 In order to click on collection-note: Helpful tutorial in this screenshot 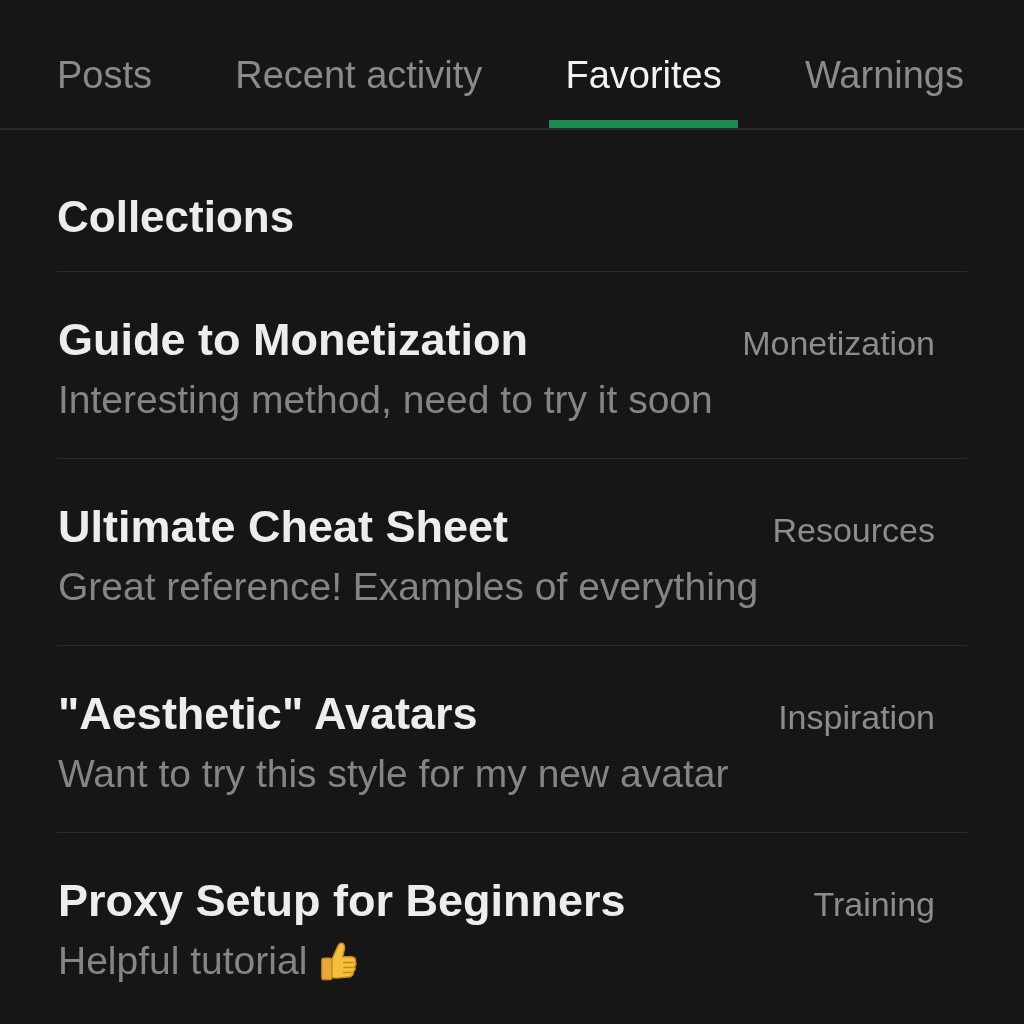, I will do `click(183, 961)`.